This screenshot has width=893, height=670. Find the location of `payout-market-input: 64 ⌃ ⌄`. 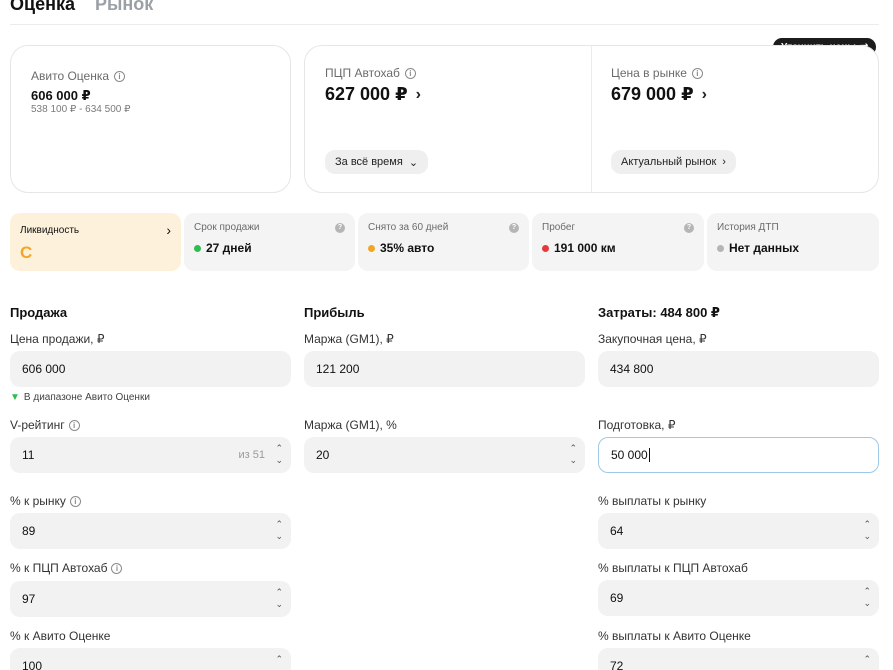

payout-market-input: 64 ⌃ ⌄ is located at coordinates (738, 531).